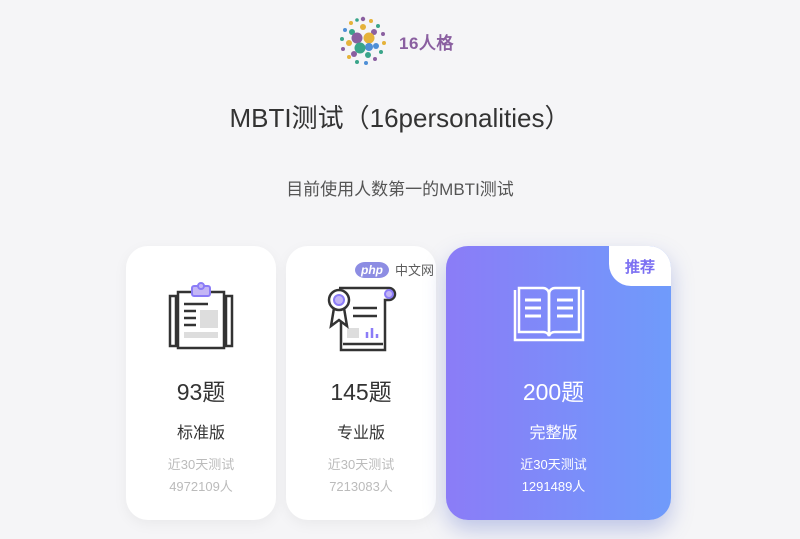 This screenshot has width=800, height=539. I want to click on open-book-icon, so click(548, 314).